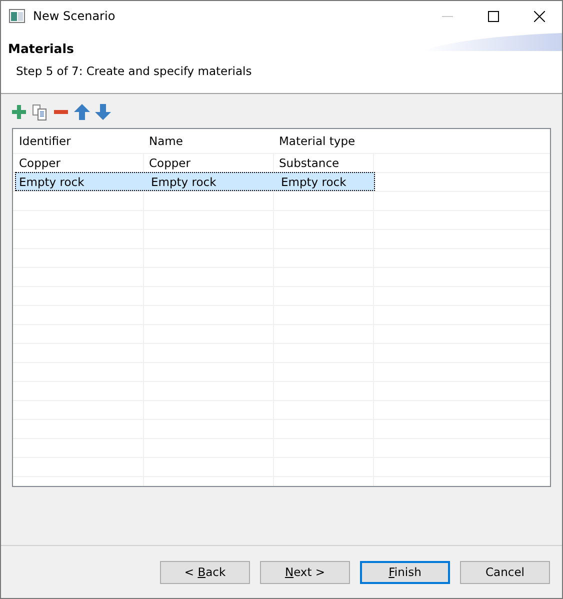 The image size is (563, 599). What do you see at coordinates (309, 163) in the screenshot?
I see `table-cell-text: Substance` at bounding box center [309, 163].